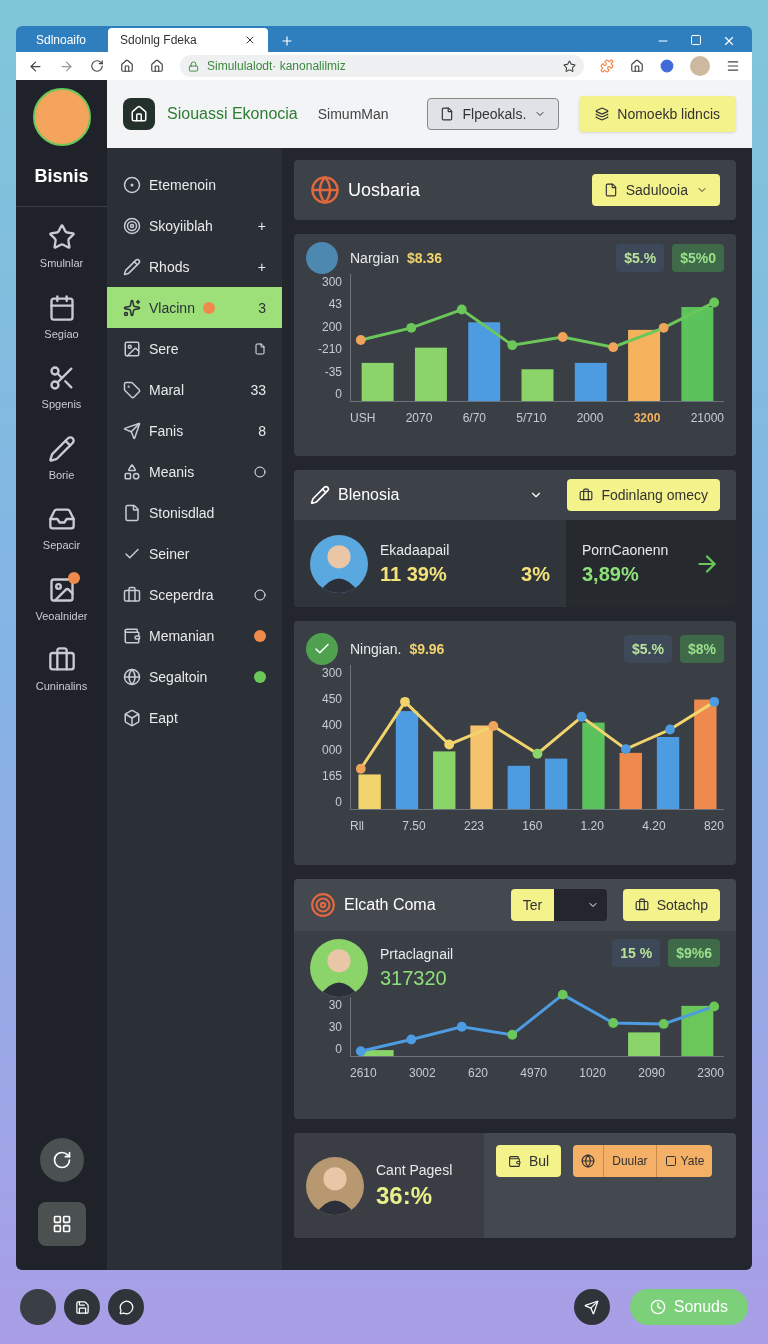  I want to click on rail-item: Veoalnider, so click(61, 599).